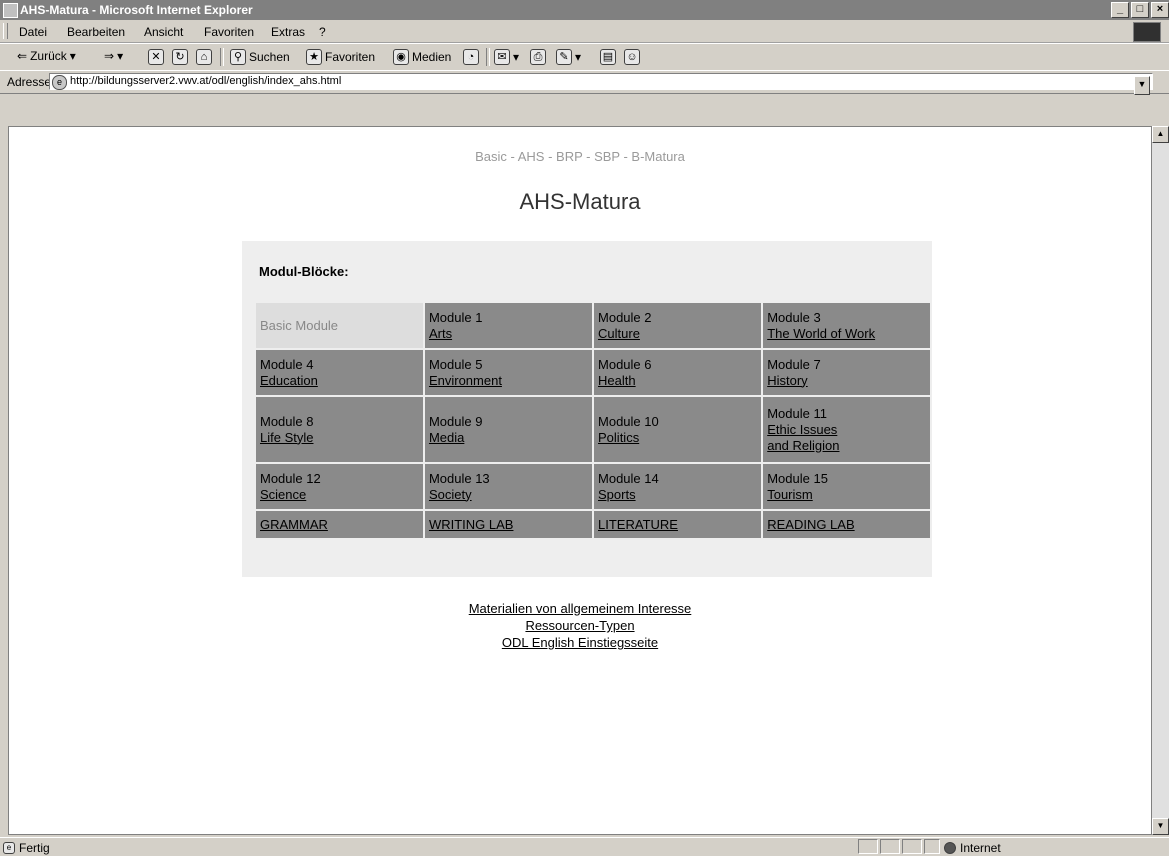  I want to click on module-heading: Module 11, so click(797, 413).